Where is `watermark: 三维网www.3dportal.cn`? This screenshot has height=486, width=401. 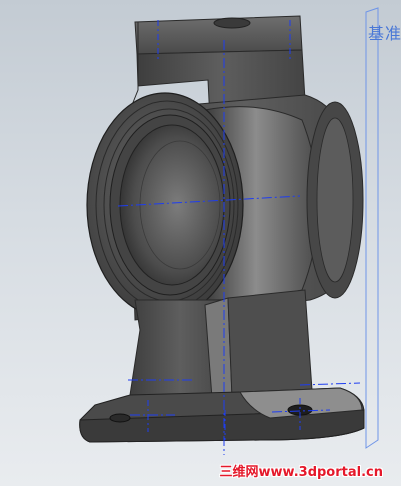 watermark: 三维网www.3dportal.cn is located at coordinates (301, 472).